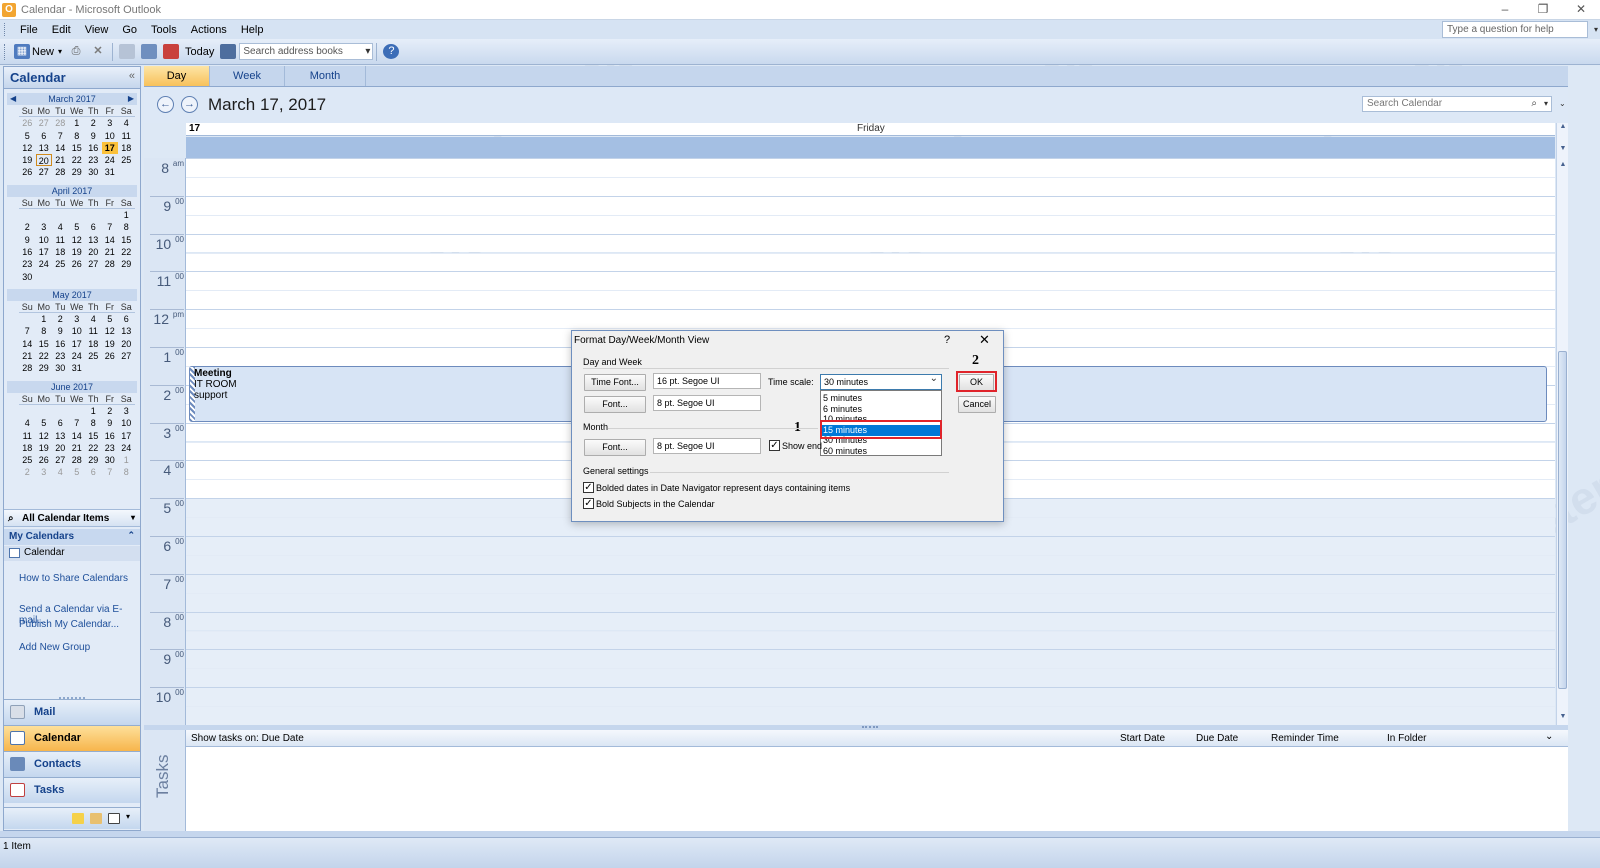  I want to click on menu-edit: Edit, so click(61, 30).